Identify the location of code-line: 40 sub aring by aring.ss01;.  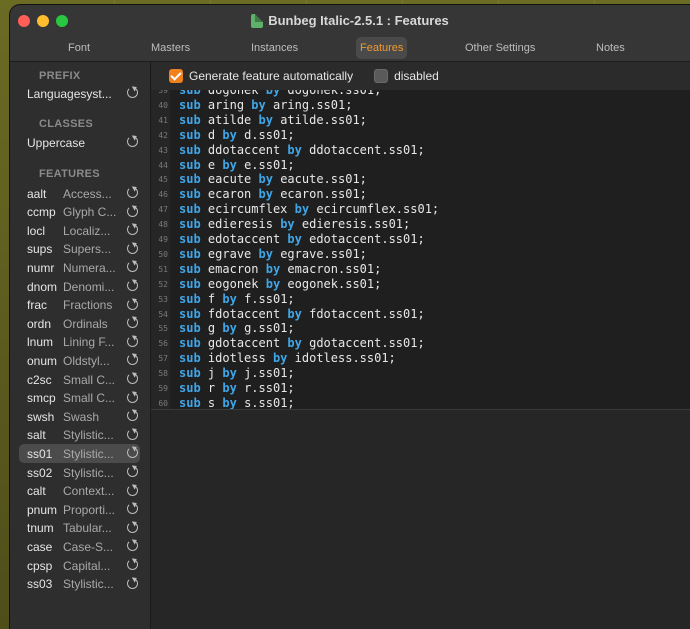
(420, 105).